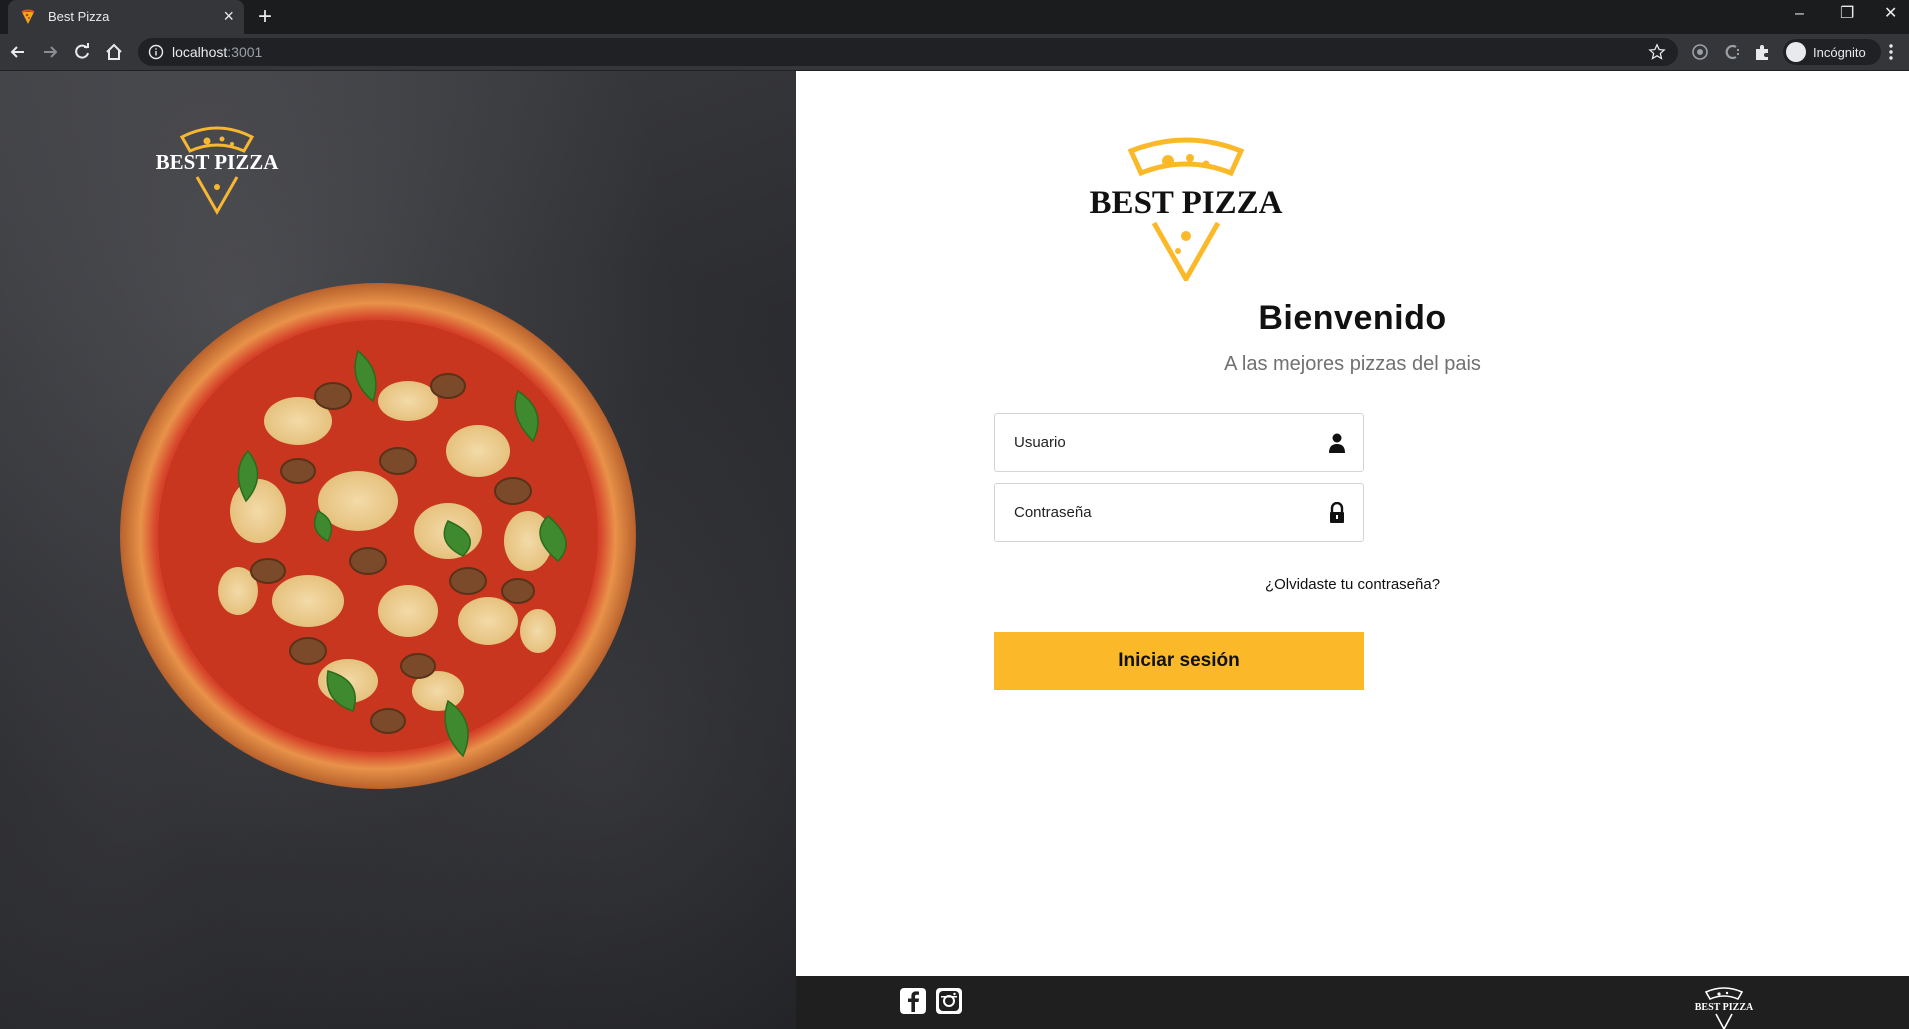 The image size is (1909, 1029). What do you see at coordinates (1352, 1002) in the screenshot?
I see `footer: BEST PIZZA` at bounding box center [1352, 1002].